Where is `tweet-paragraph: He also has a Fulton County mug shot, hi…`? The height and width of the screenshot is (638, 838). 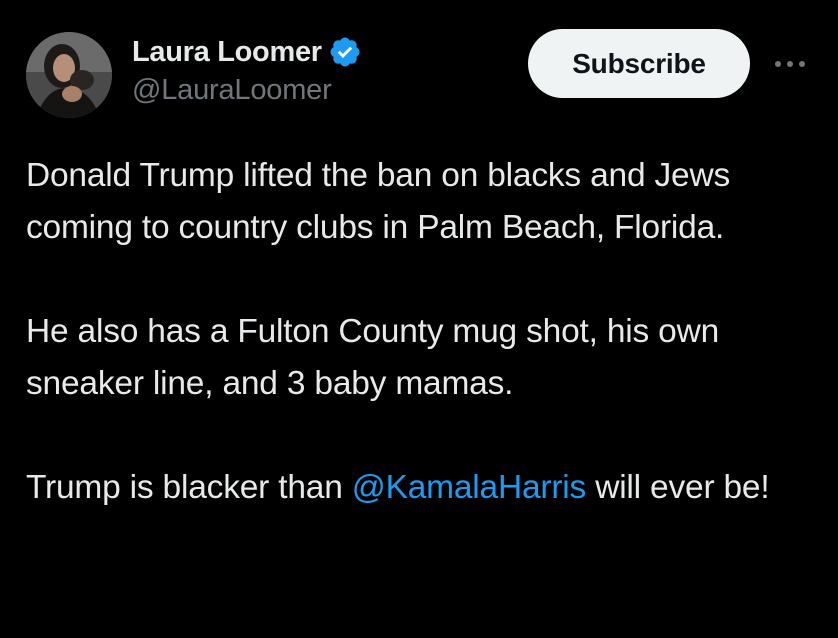 tweet-paragraph: He also has a Fulton County mug shot, hi… is located at coordinates (373, 357).